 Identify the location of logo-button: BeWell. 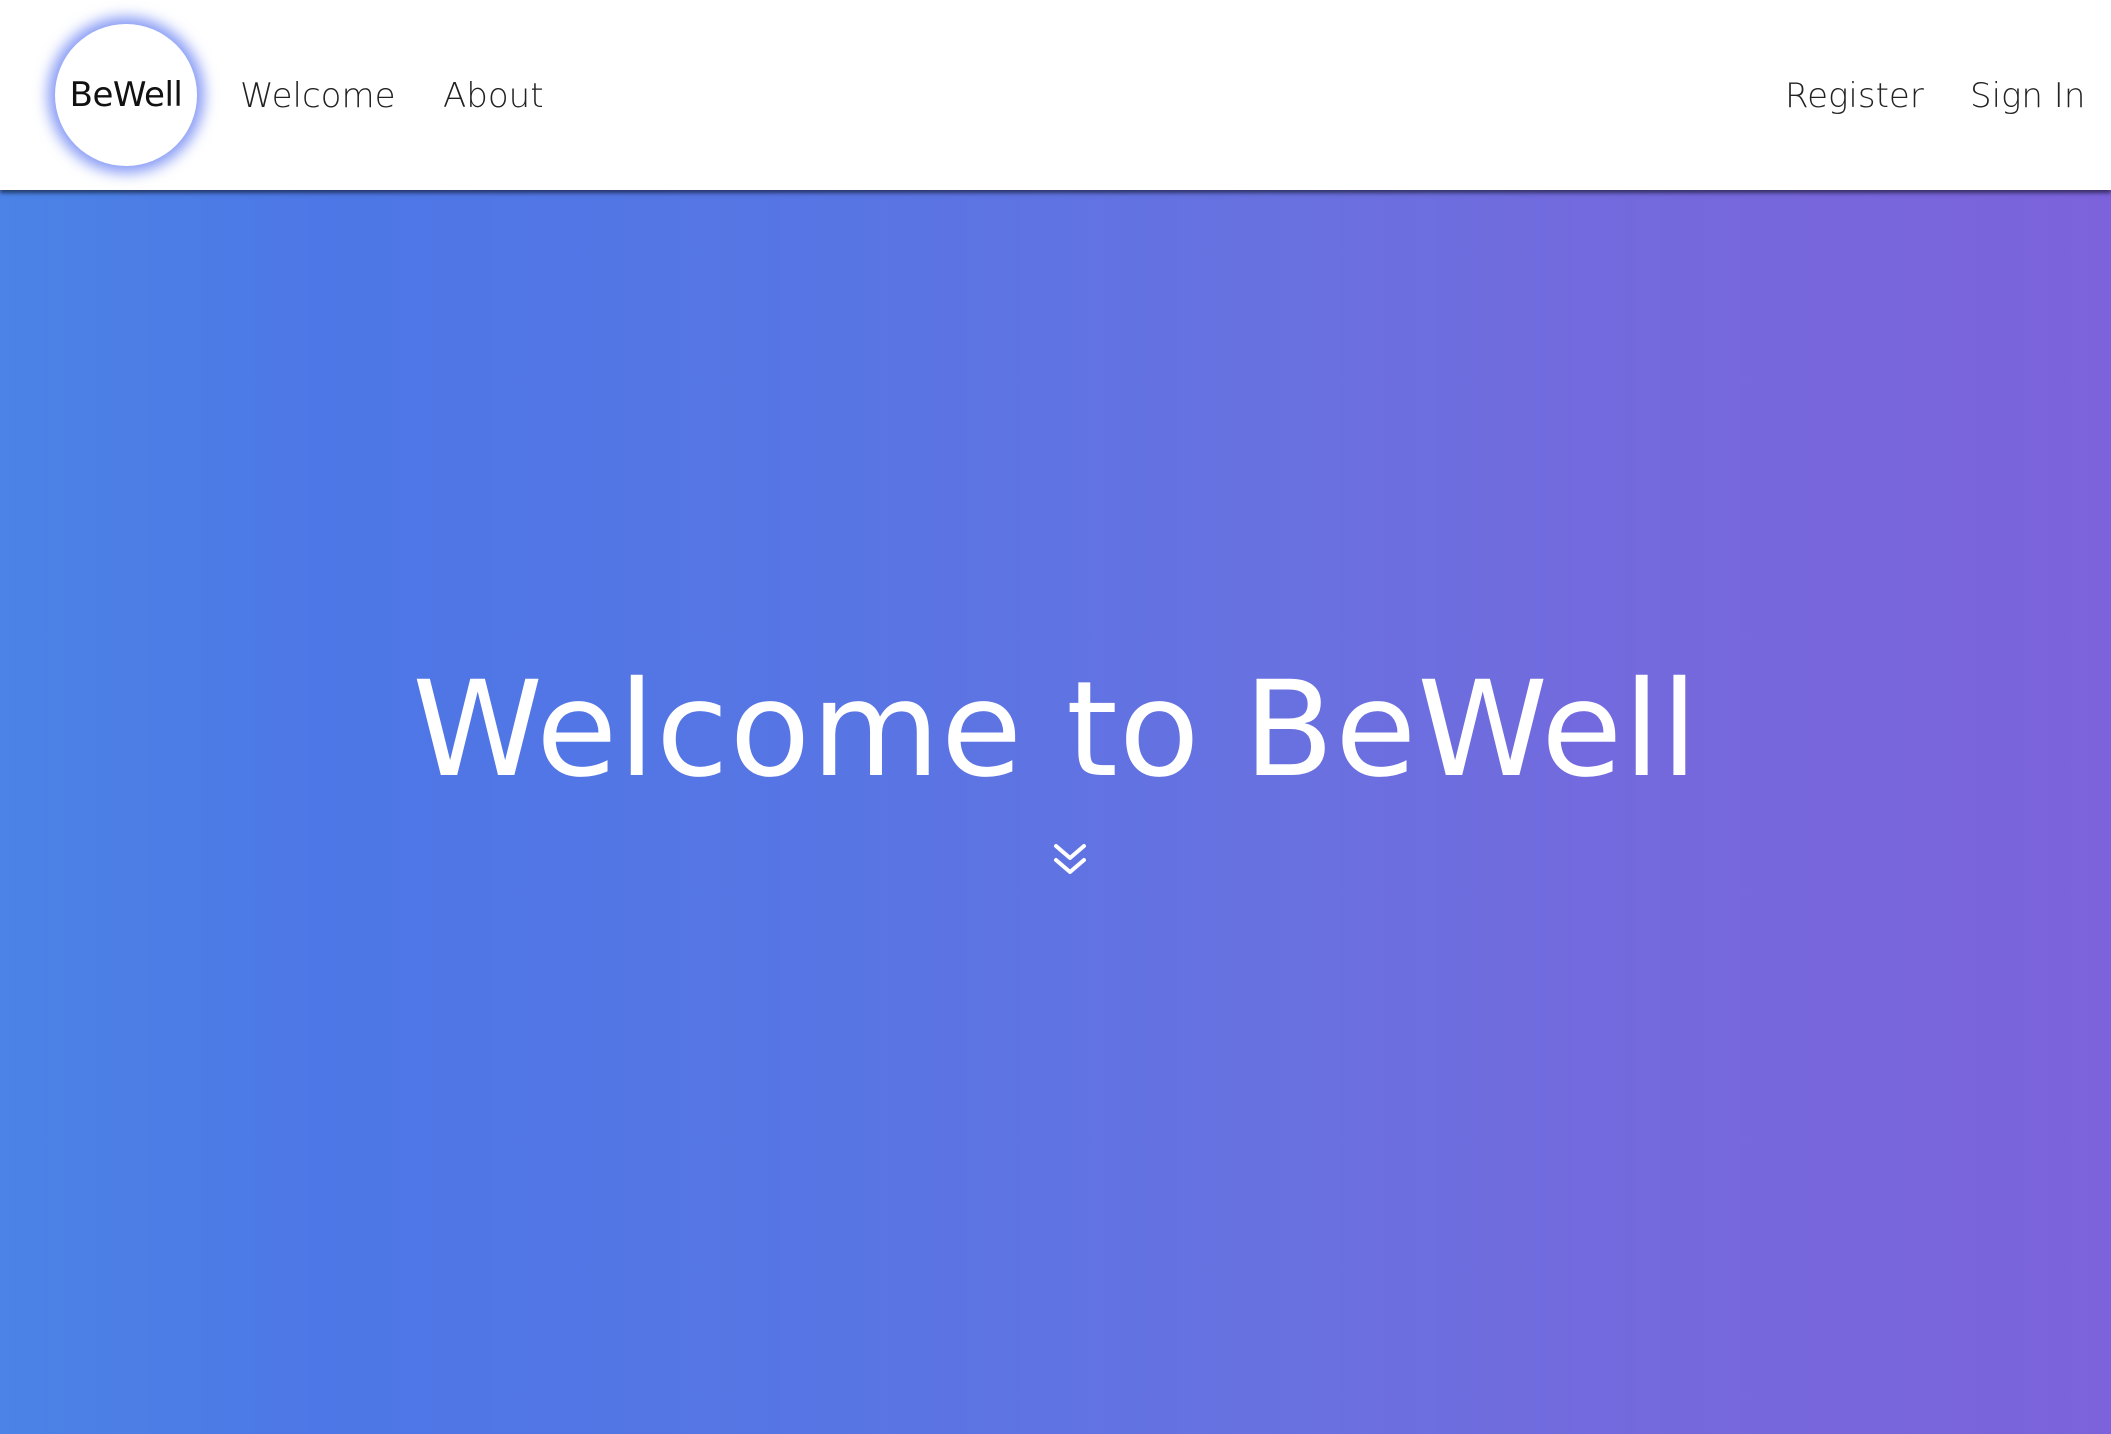
(126, 95).